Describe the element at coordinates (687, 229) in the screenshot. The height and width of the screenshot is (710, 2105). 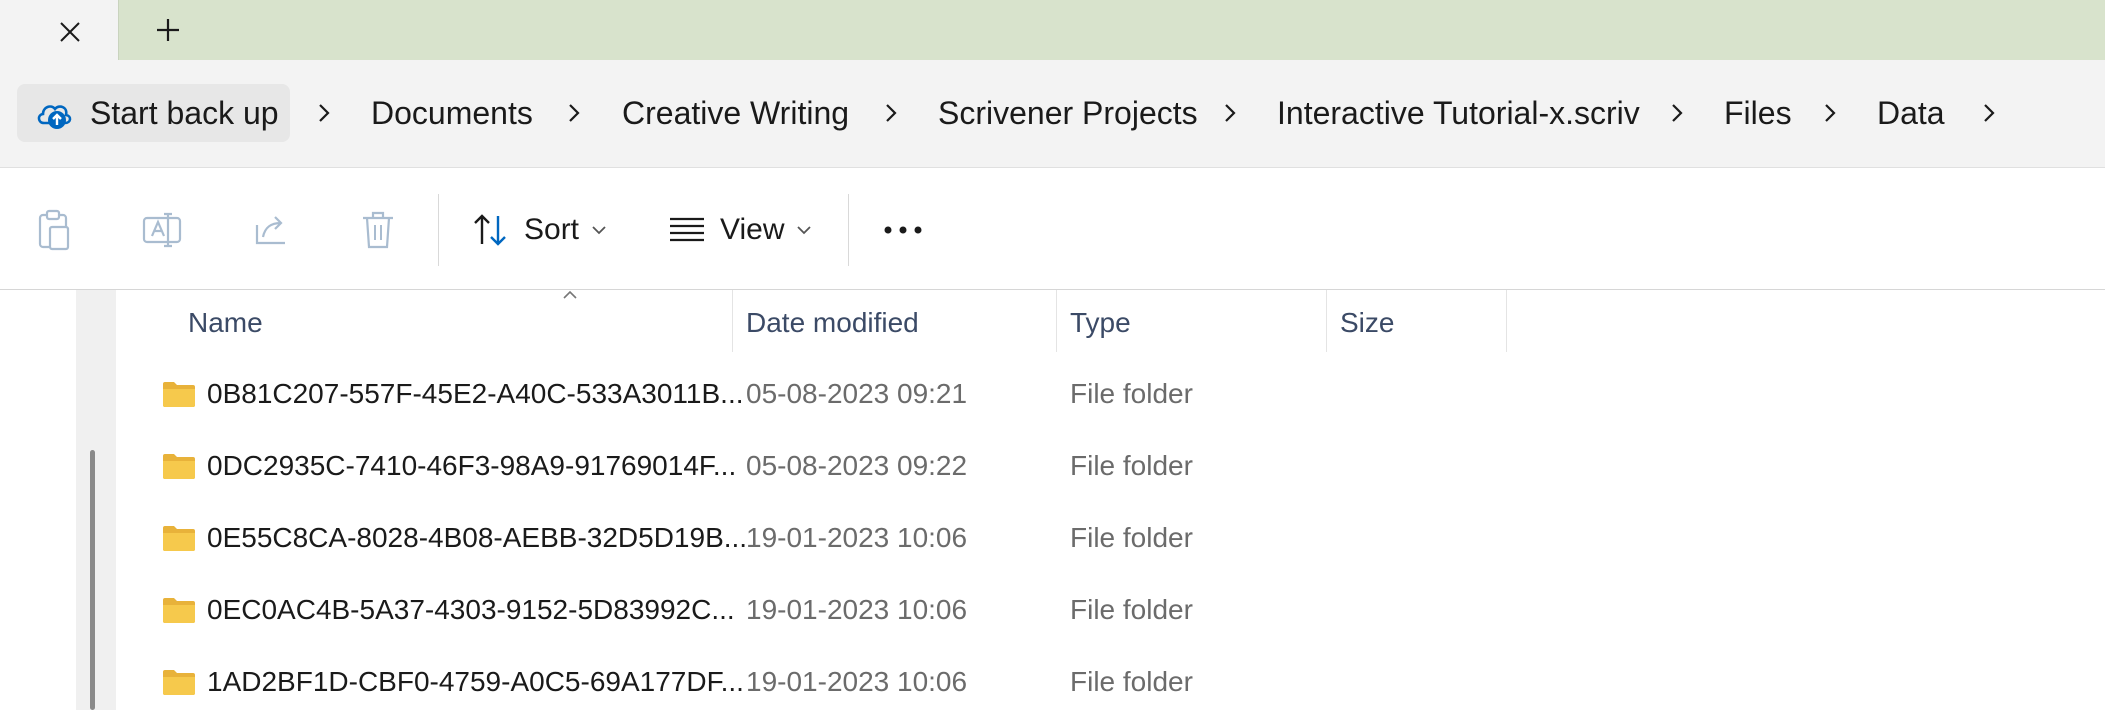
I see `view-icon` at that location.